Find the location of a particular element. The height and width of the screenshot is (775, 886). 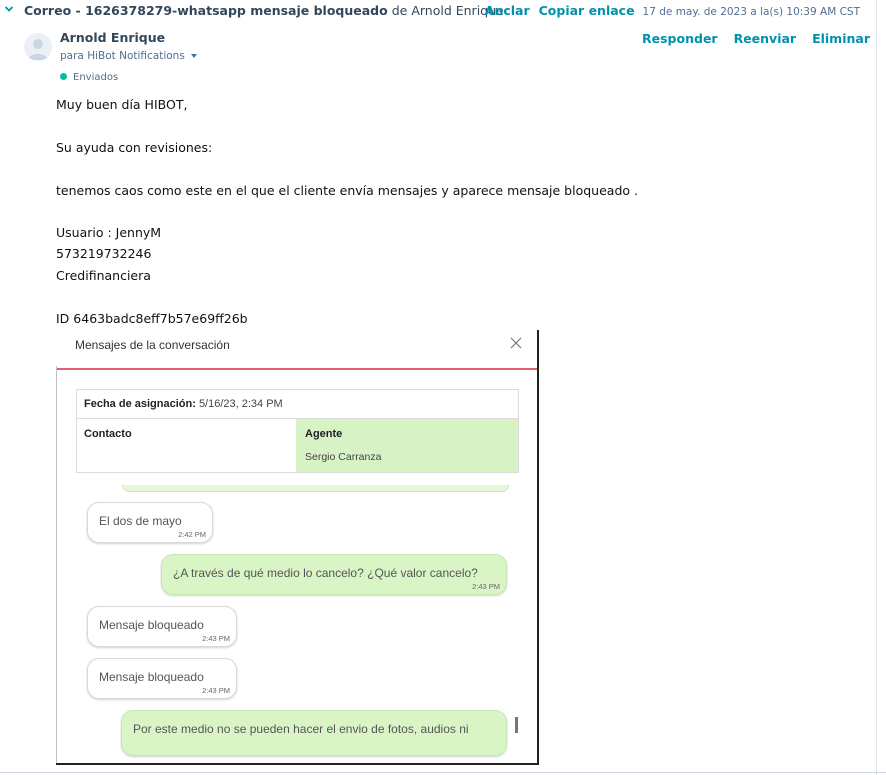

caret-down-icon is located at coordinates (193, 56).